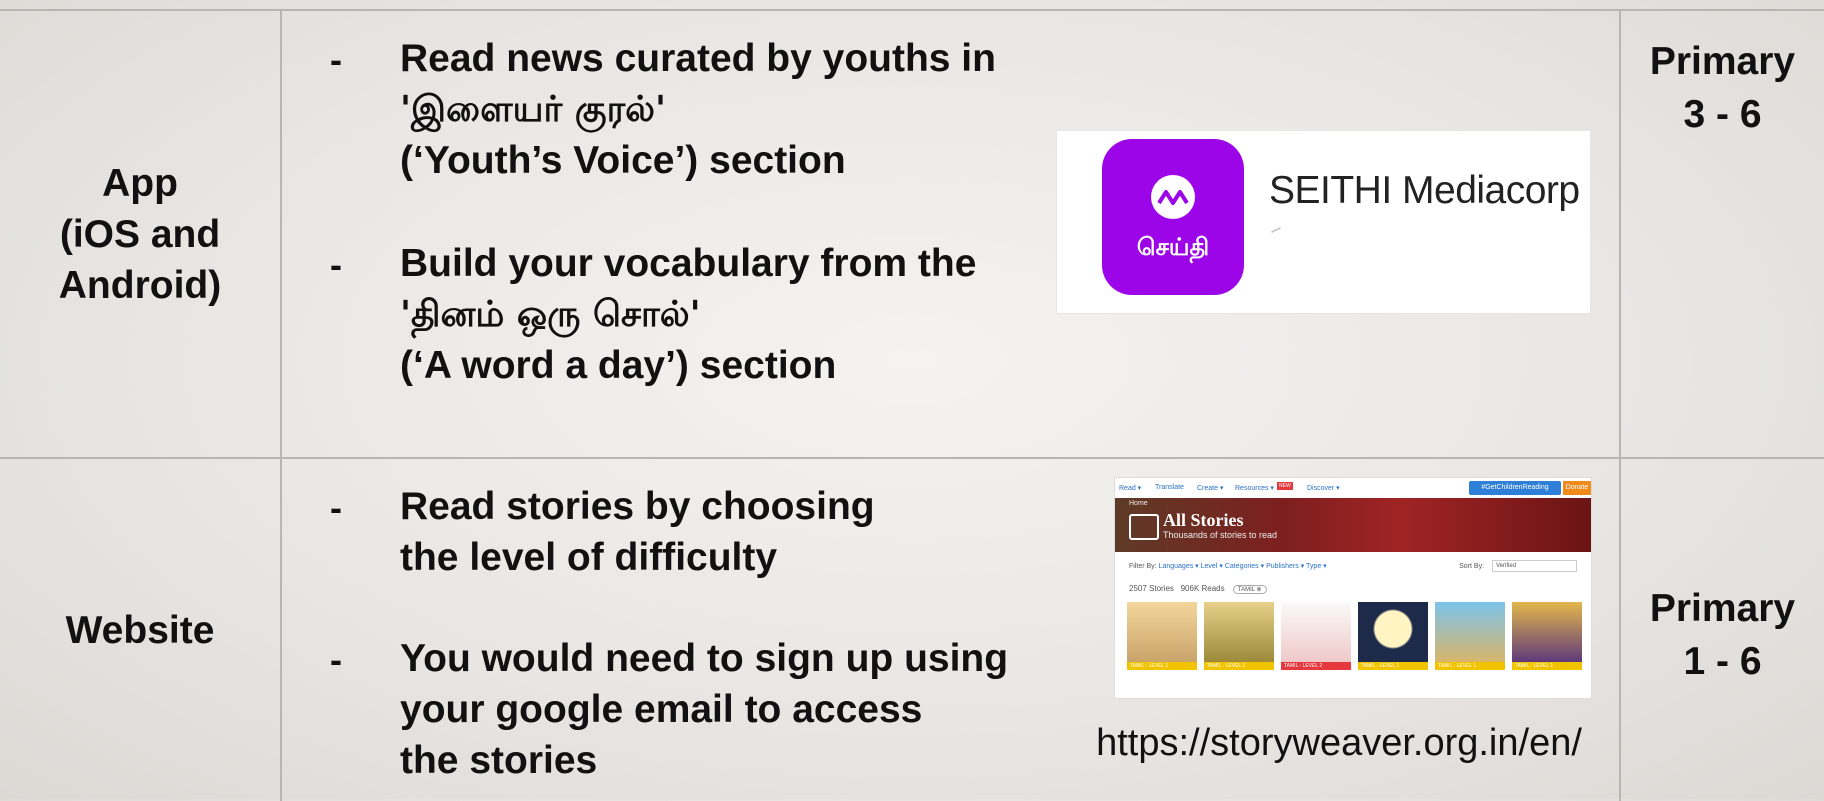 This screenshot has height=801, width=1824. I want to click on seithi-app-card: செய்தி SEITHI Mediacorp, so click(1323, 222).